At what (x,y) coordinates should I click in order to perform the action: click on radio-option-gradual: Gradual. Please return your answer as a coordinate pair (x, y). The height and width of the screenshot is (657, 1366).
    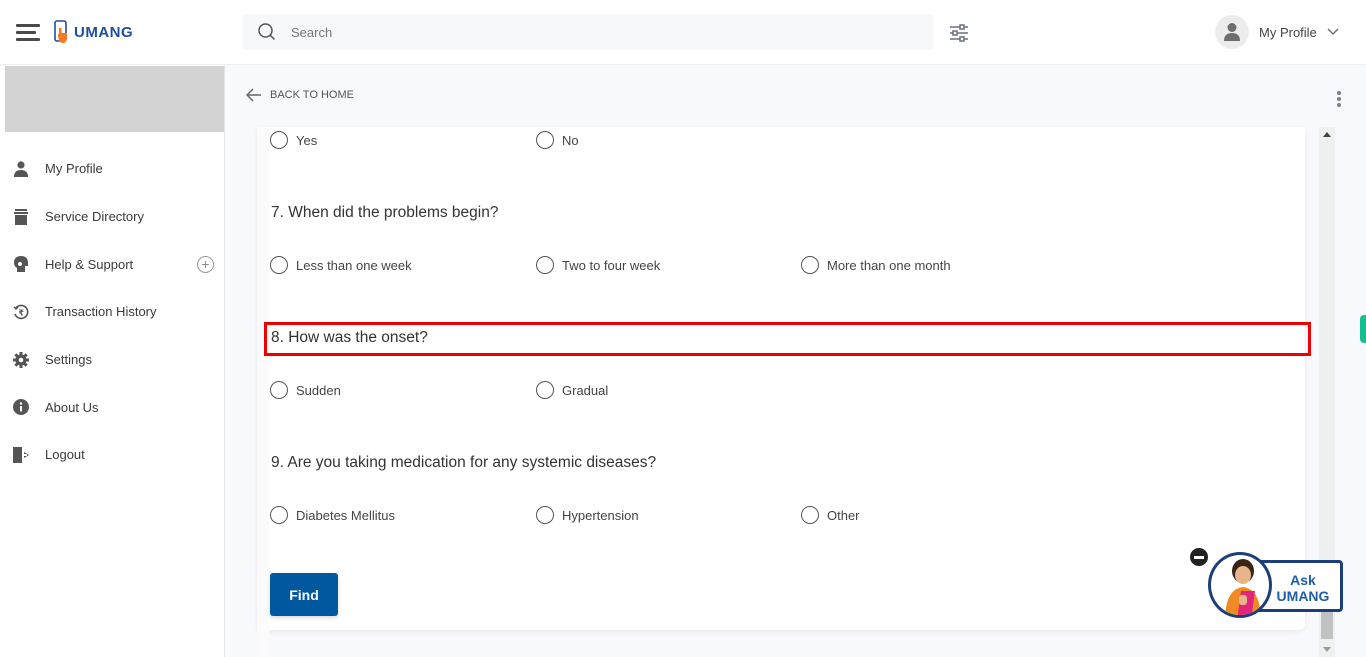
    Looking at the image, I should click on (572, 390).